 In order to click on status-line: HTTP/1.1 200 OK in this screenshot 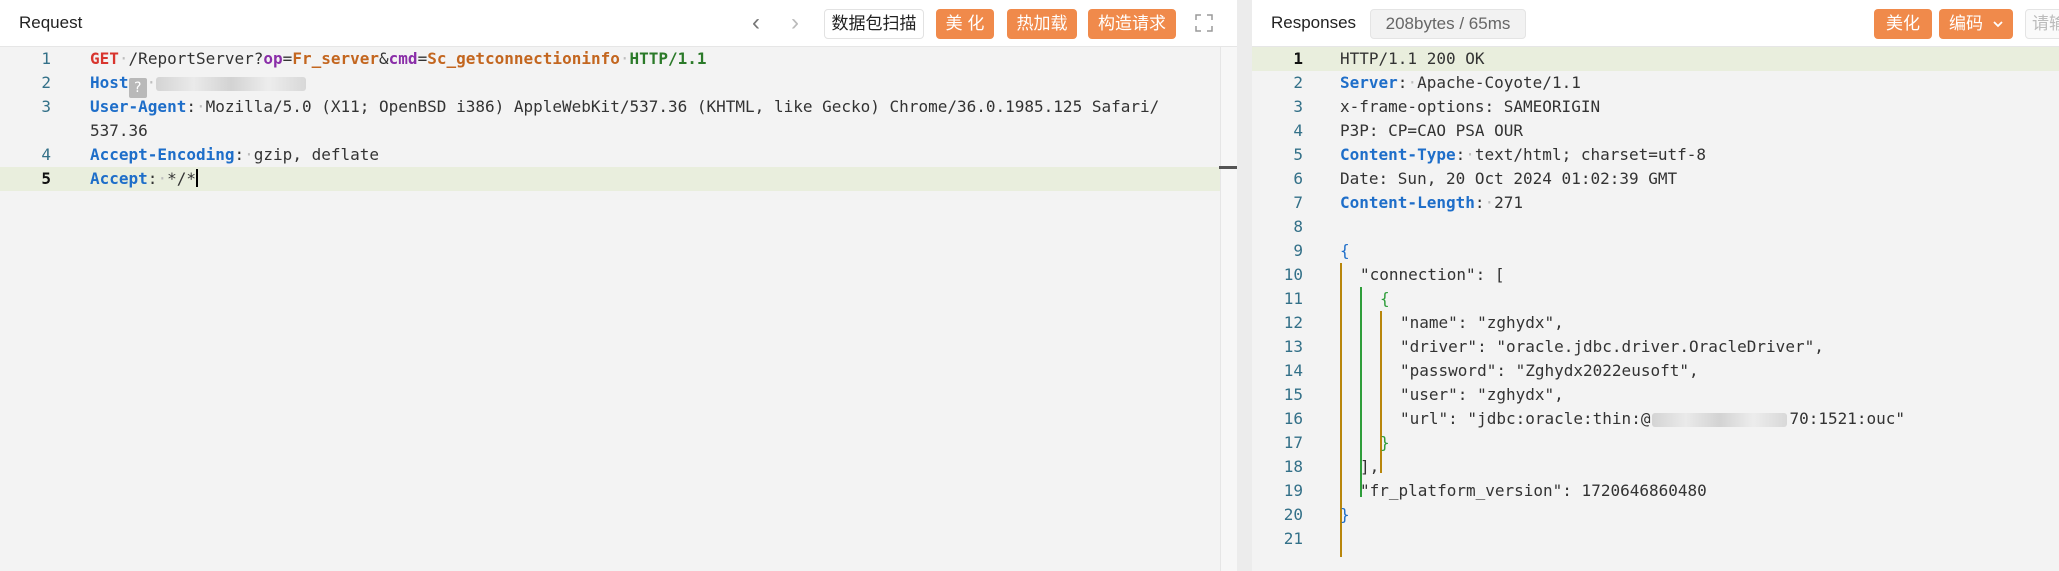, I will do `click(1412, 58)`.